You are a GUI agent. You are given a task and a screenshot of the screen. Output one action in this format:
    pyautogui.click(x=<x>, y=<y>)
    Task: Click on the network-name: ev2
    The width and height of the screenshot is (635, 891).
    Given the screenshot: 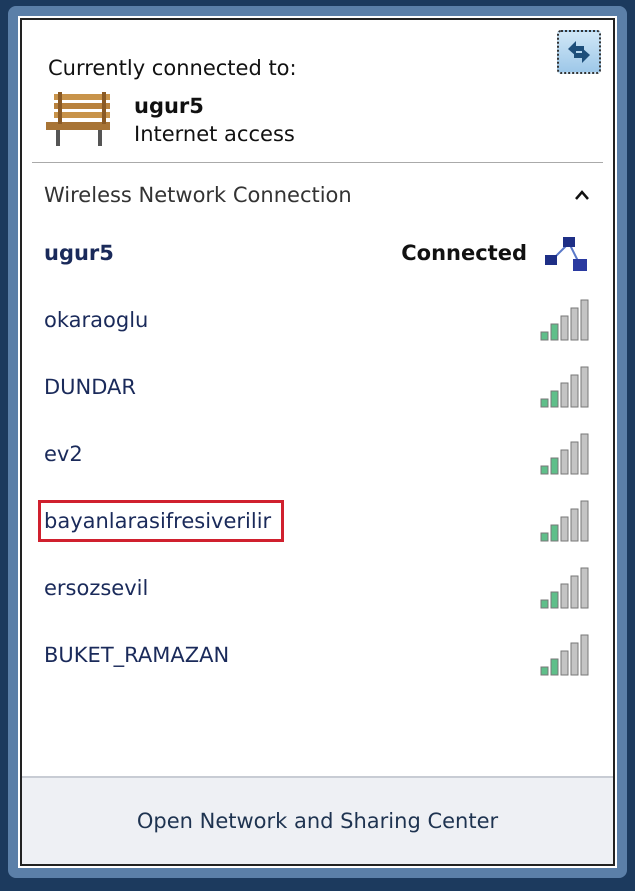 What is the action you would take?
    pyautogui.click(x=67, y=453)
    